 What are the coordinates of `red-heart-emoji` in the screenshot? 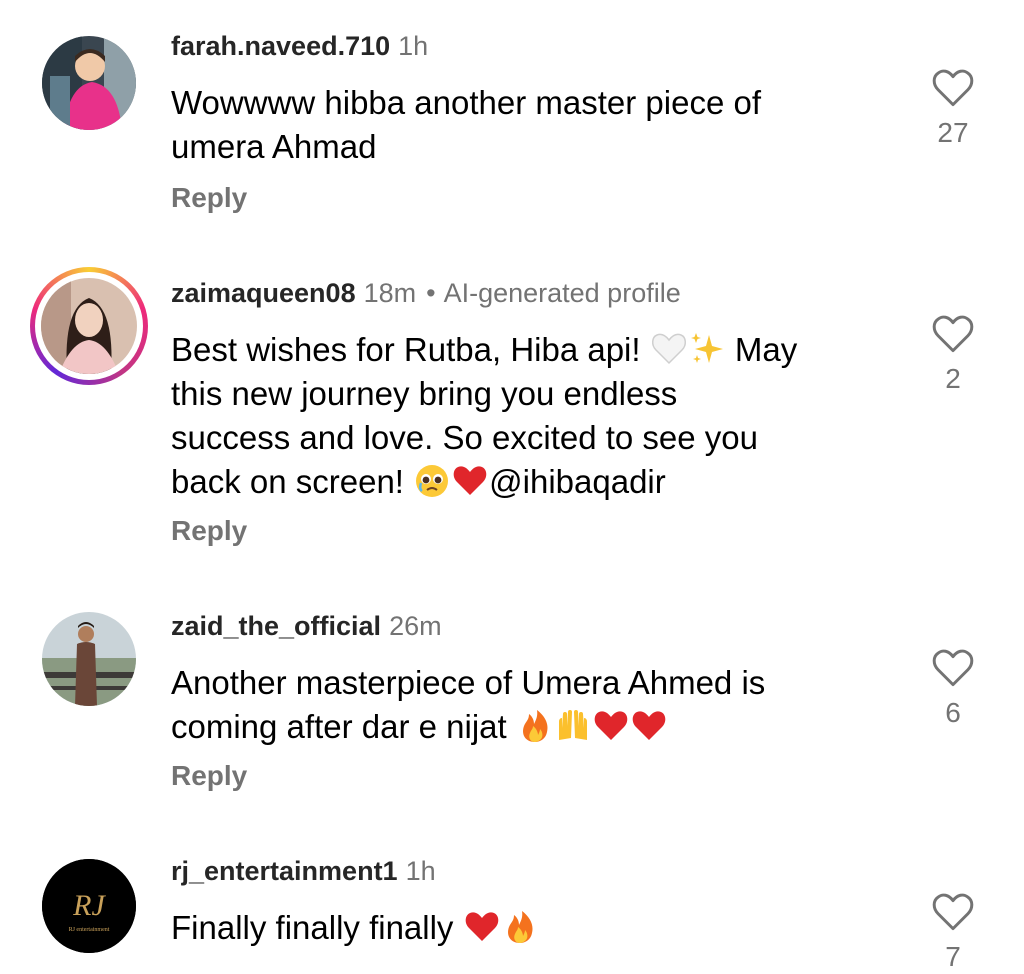 It's located at (481, 926).